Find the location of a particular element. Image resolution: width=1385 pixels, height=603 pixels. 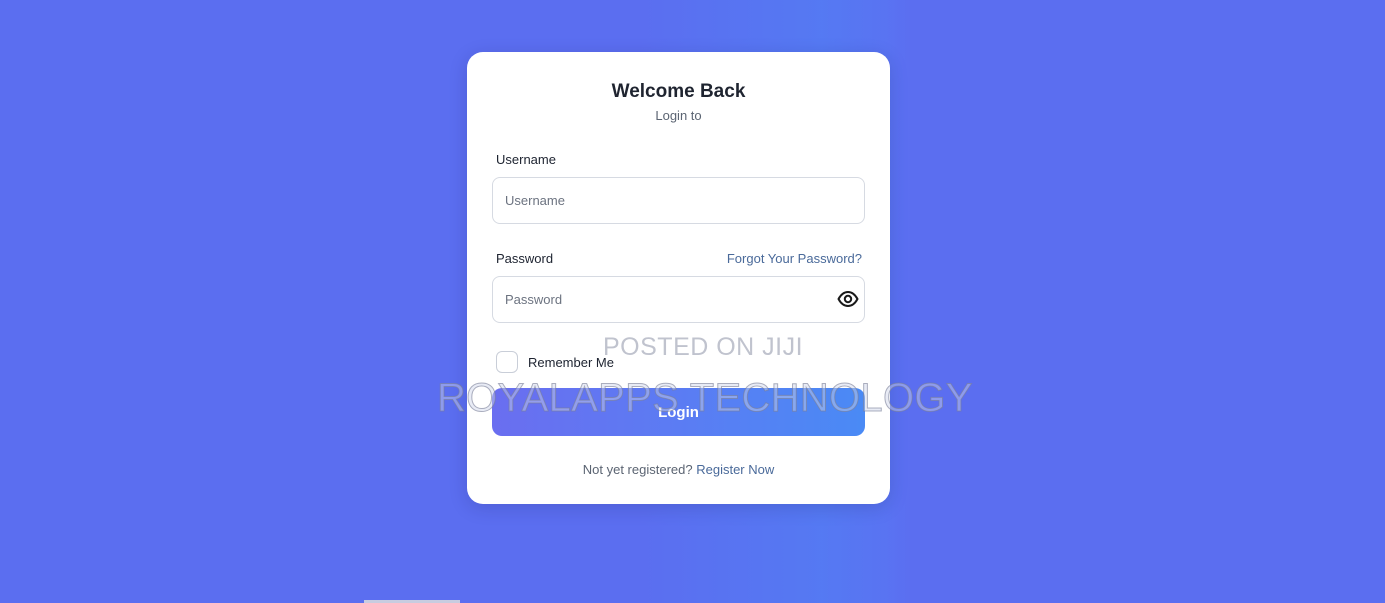

remember-me-checkbox is located at coordinates (507, 362).